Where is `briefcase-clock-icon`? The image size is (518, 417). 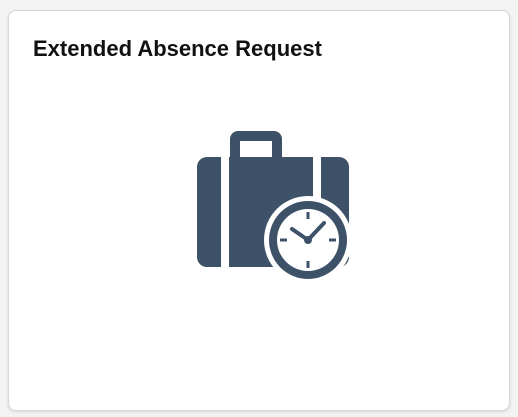 briefcase-clock-icon is located at coordinates (269, 204).